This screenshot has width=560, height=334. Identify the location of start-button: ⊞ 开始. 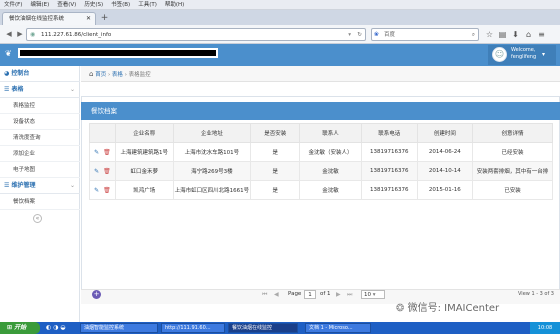
(20, 328).